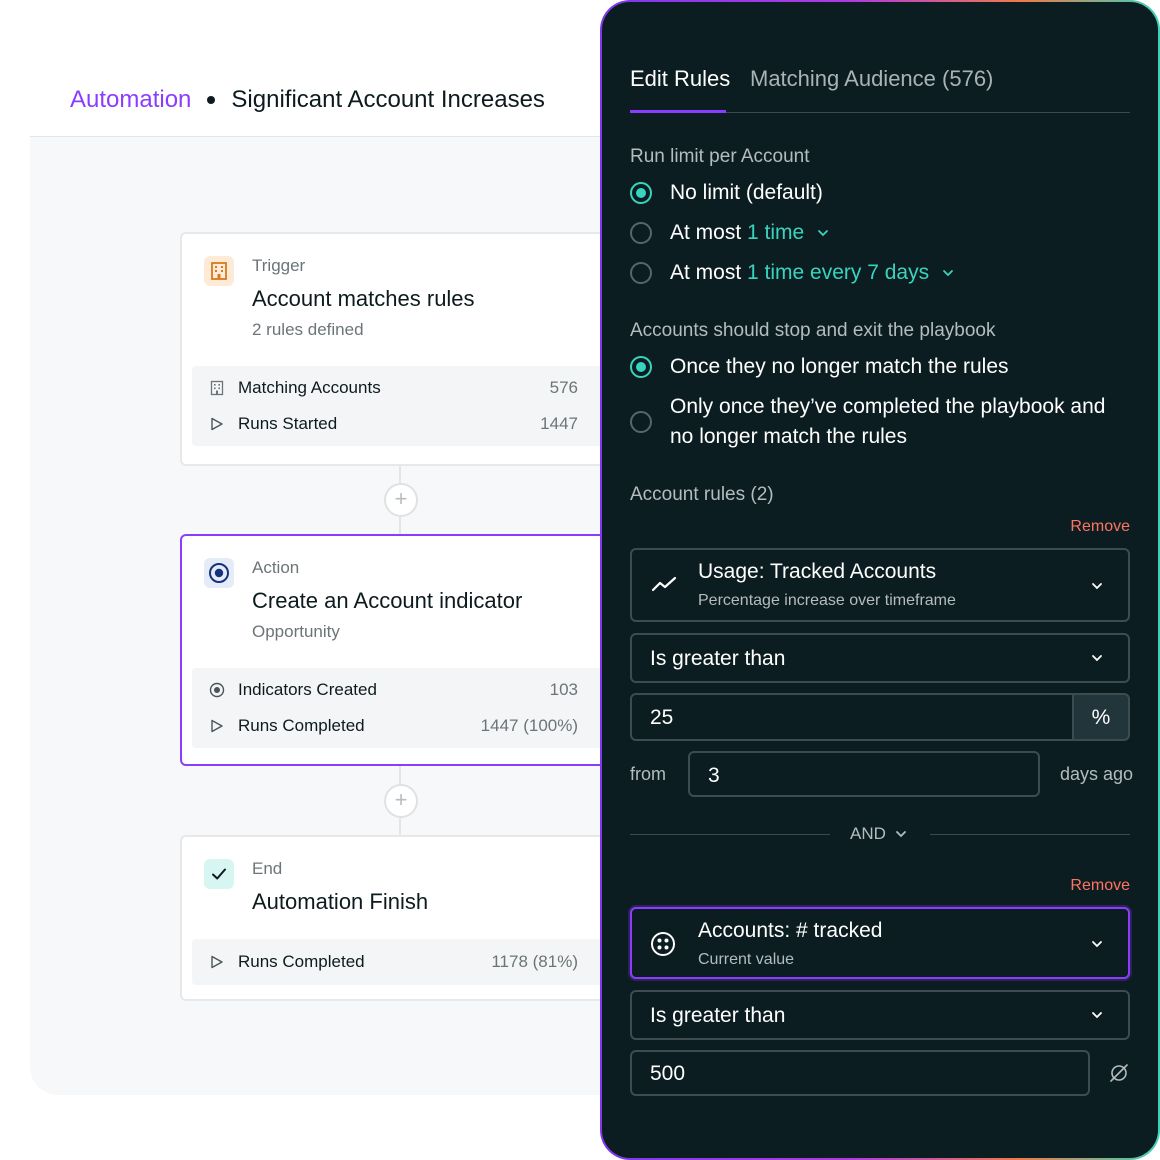 The image size is (1160, 1160). Describe the element at coordinates (307, 689) in the screenshot. I see `stat-label: Indicators Created` at that location.